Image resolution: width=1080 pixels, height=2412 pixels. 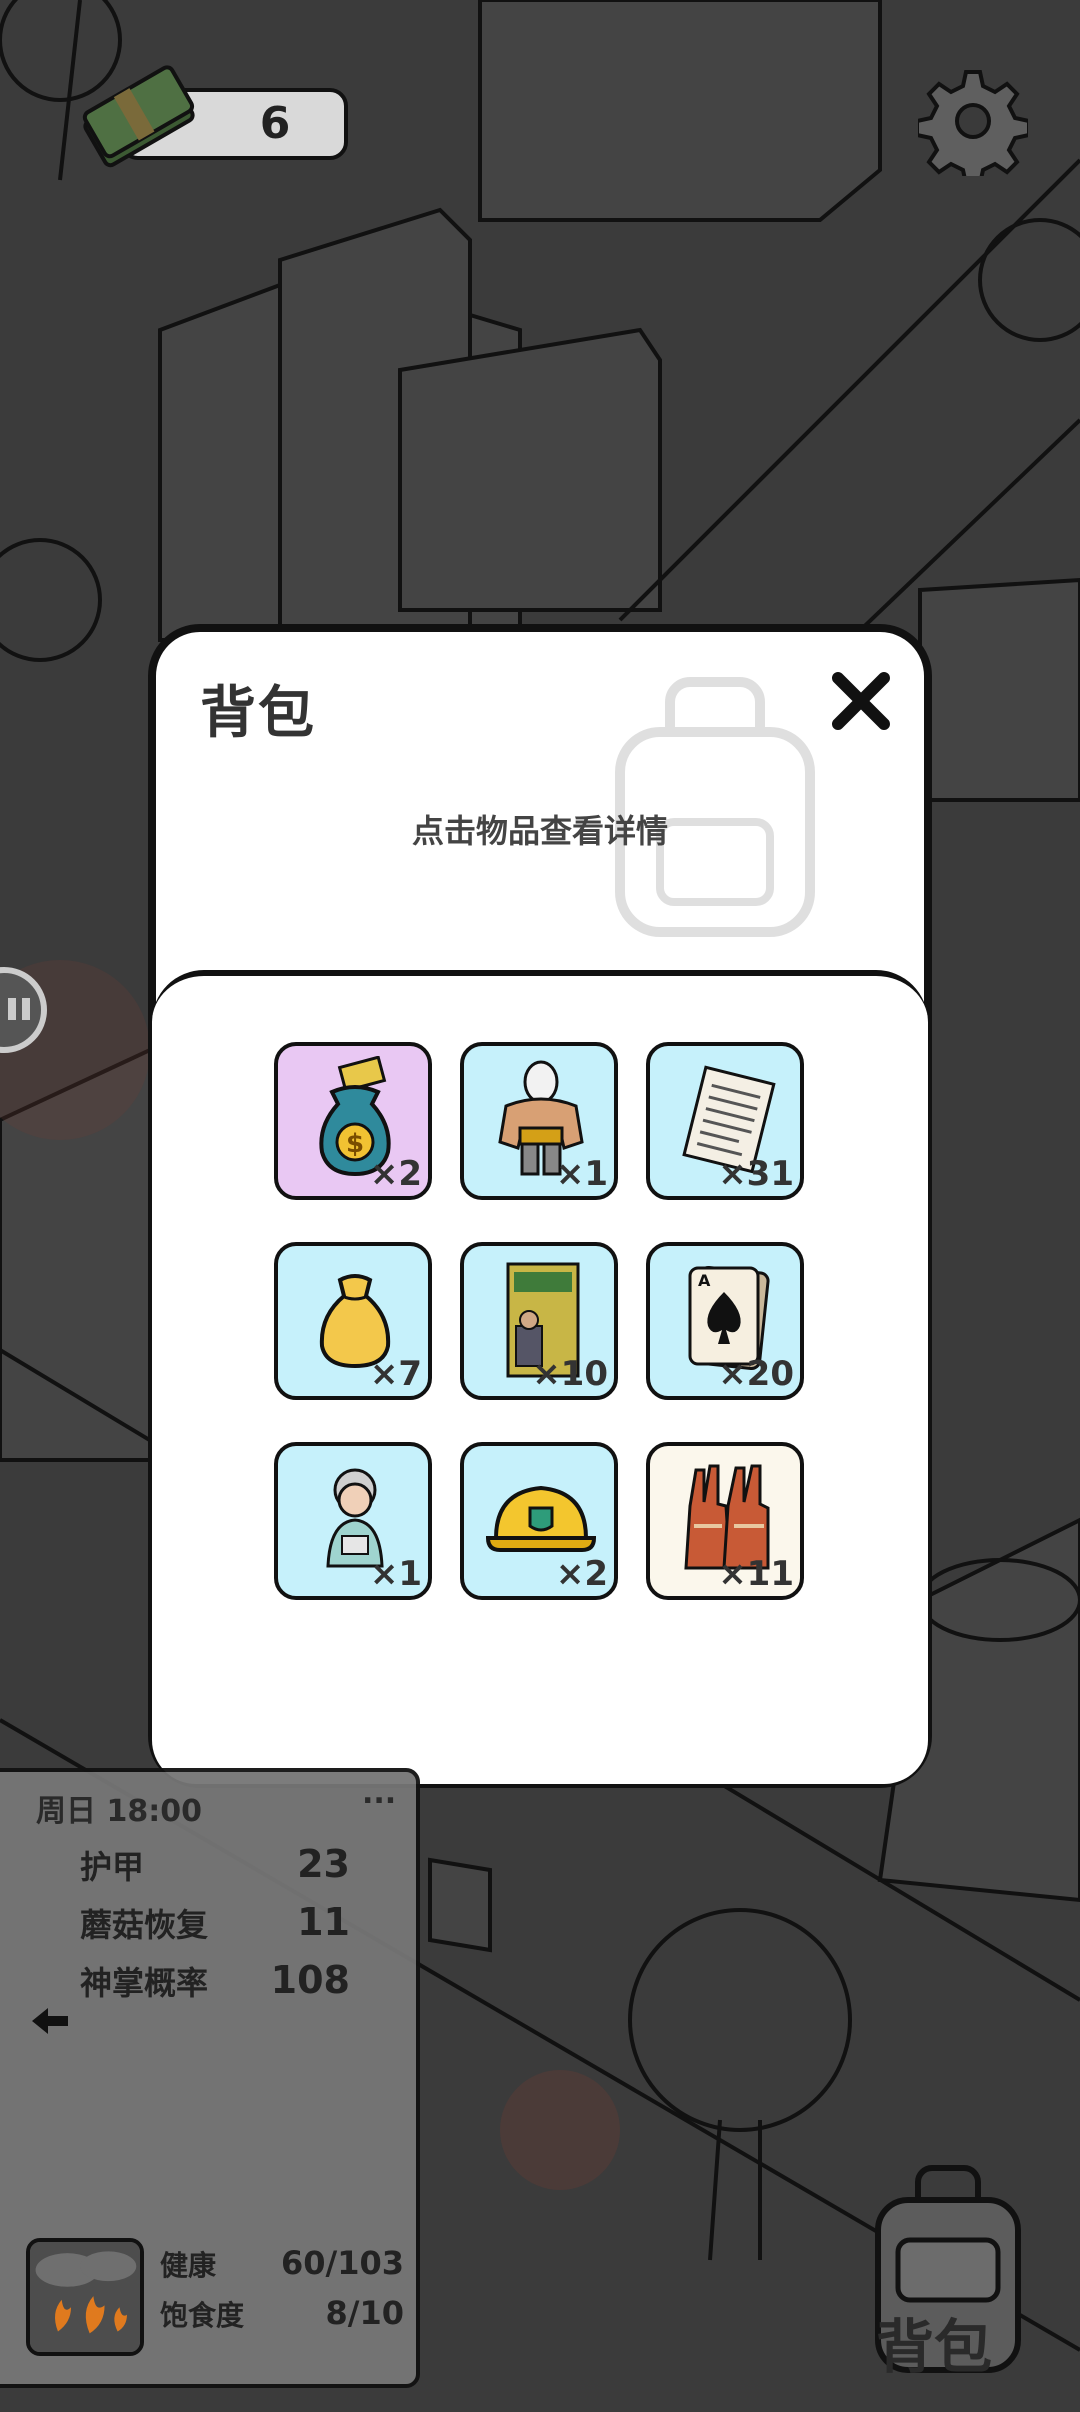 I want to click on stat-value: 23, so click(x=323, y=1864).